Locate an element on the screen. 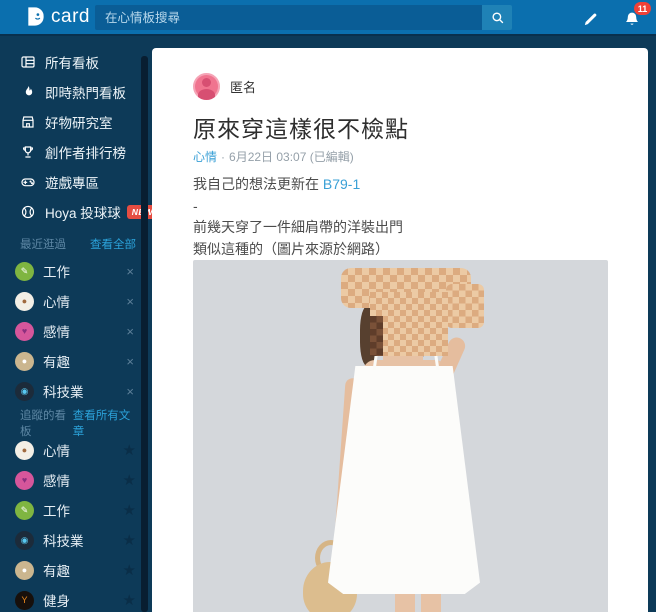 This screenshot has width=656, height=612. recent-board-tech: ◉ 科技業 × is located at coordinates (76, 391).